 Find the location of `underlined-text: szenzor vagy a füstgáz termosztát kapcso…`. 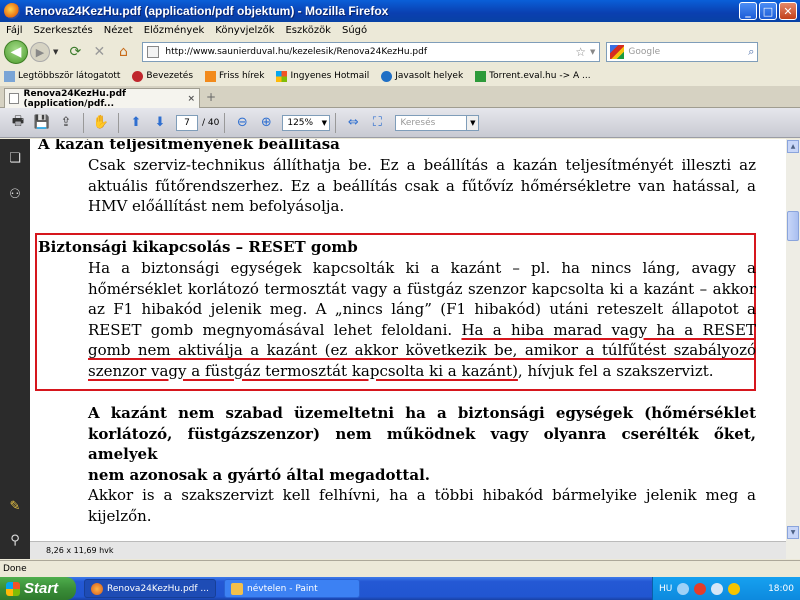

underlined-text: szenzor vagy a füstgáz termosztát kapcso… is located at coordinates (303, 370).